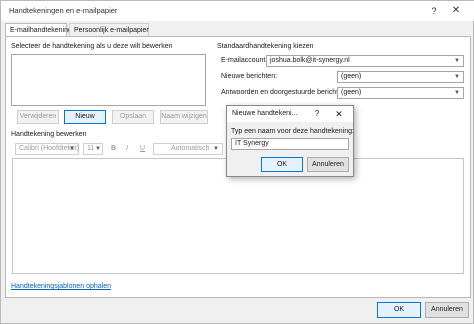 This screenshot has width=474, height=324. I want to click on tab-personal-stationery: Persoonlijk e-mailpapier, so click(109, 30).